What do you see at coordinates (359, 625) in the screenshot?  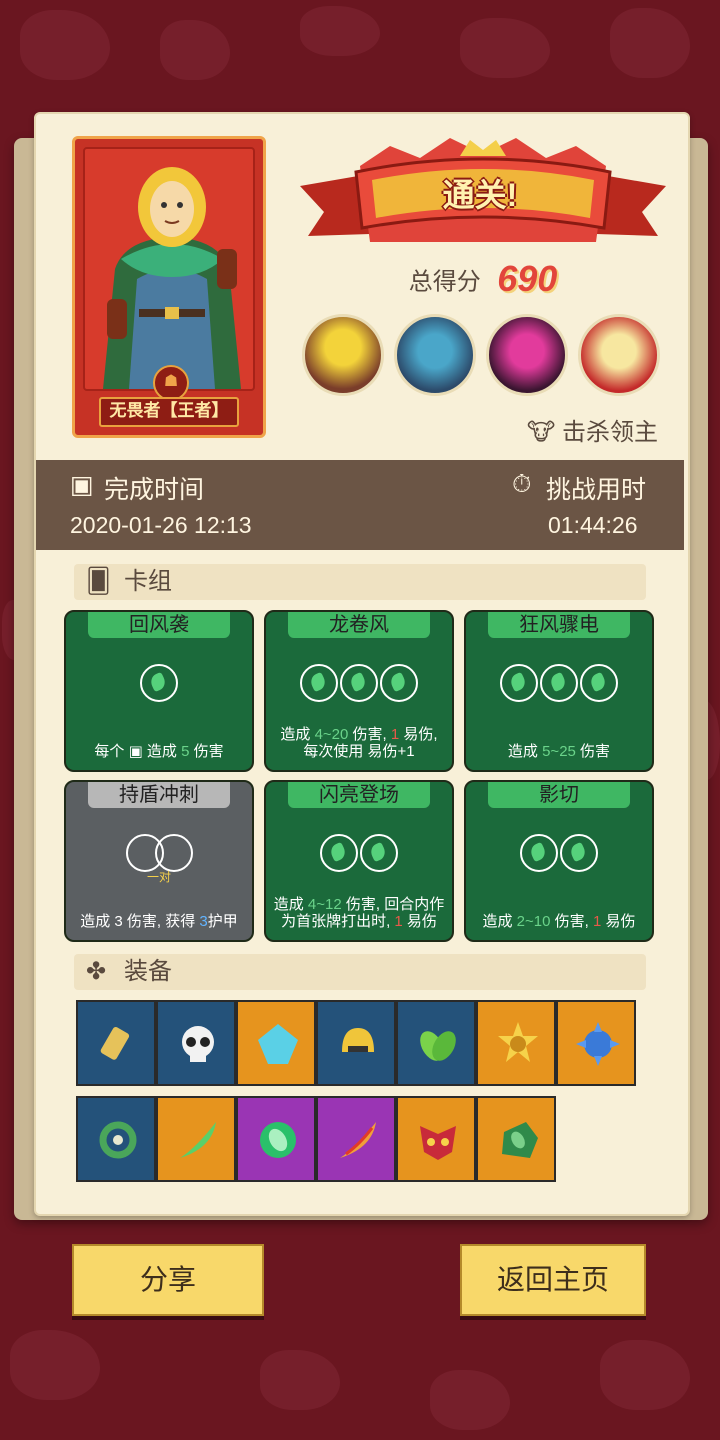 I see `card-title: 龙卷风` at bounding box center [359, 625].